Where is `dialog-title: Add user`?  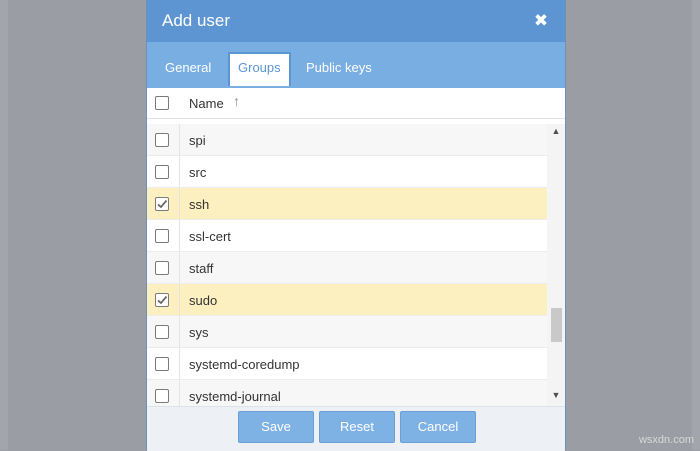
dialog-title: Add user is located at coordinates (196, 20).